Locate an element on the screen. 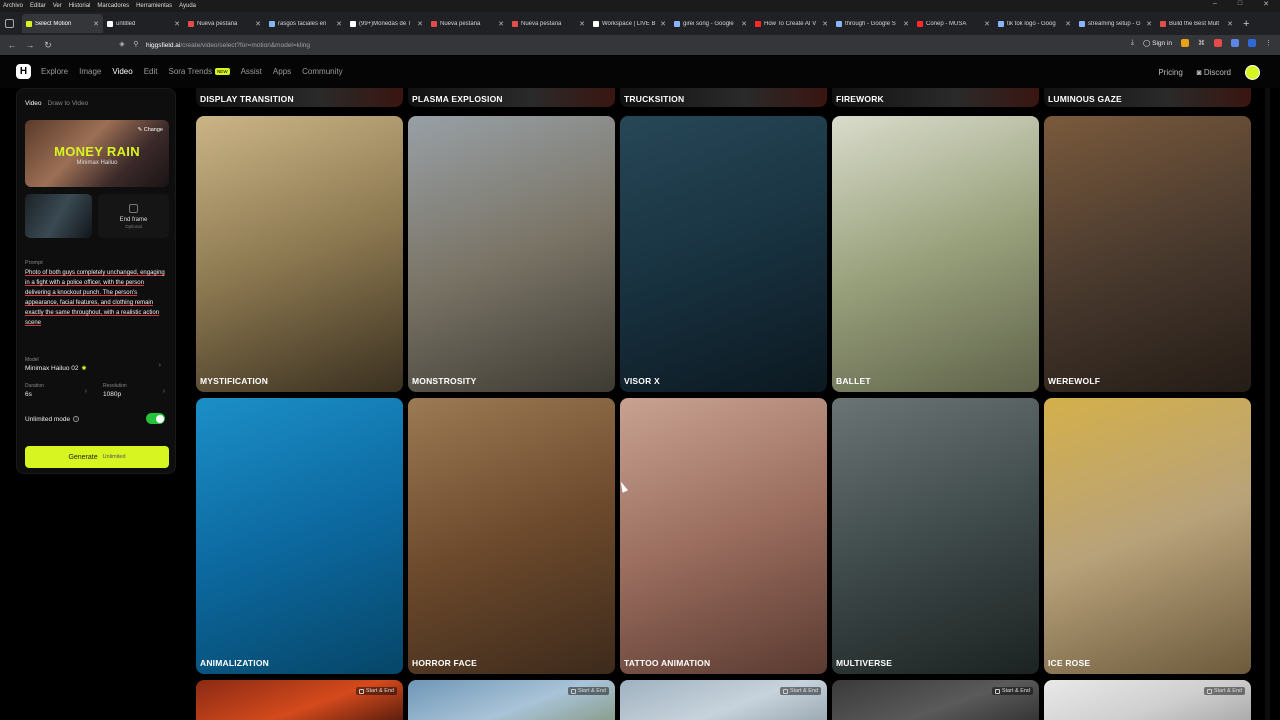 This screenshot has width=1280, height=720. motion-preset-card: ANIMALIZATION is located at coordinates (299, 536).